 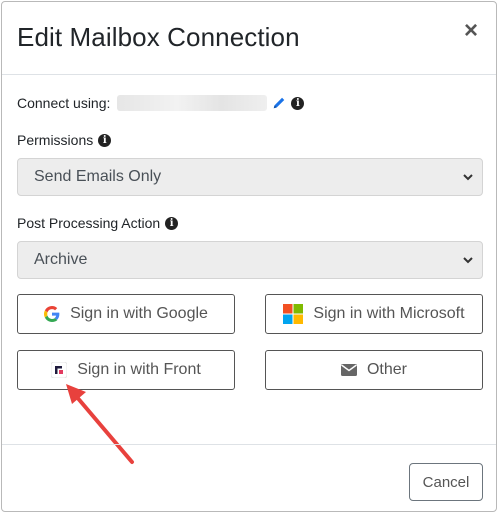 What do you see at coordinates (100, 424) in the screenshot?
I see `annotation-arrow` at bounding box center [100, 424].